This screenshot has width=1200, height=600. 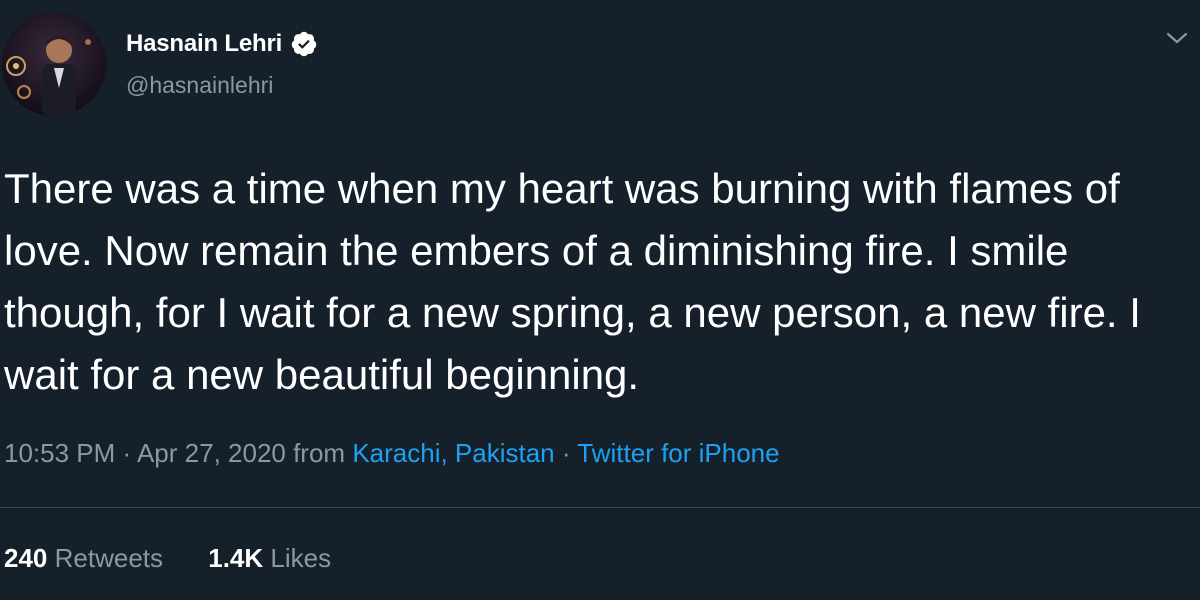 I want to click on likes-label: Likes, so click(x=301, y=558).